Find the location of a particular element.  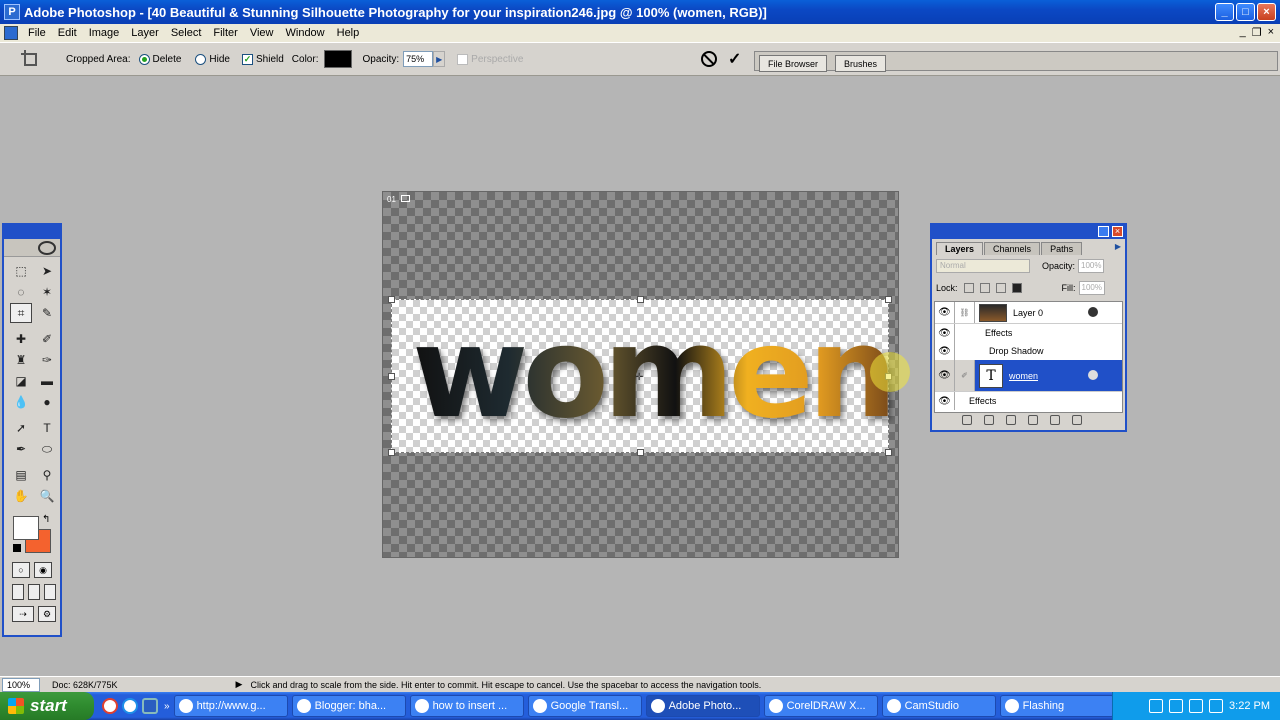

toolbox-logo is located at coordinates (32, 248).